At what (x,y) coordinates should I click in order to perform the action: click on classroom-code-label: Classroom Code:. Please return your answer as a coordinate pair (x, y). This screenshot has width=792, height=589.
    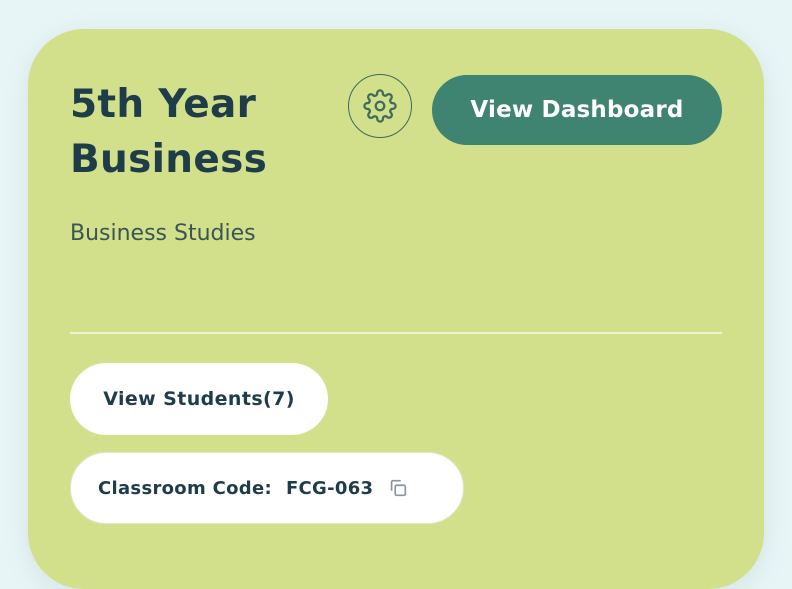
    Looking at the image, I should click on (185, 488).